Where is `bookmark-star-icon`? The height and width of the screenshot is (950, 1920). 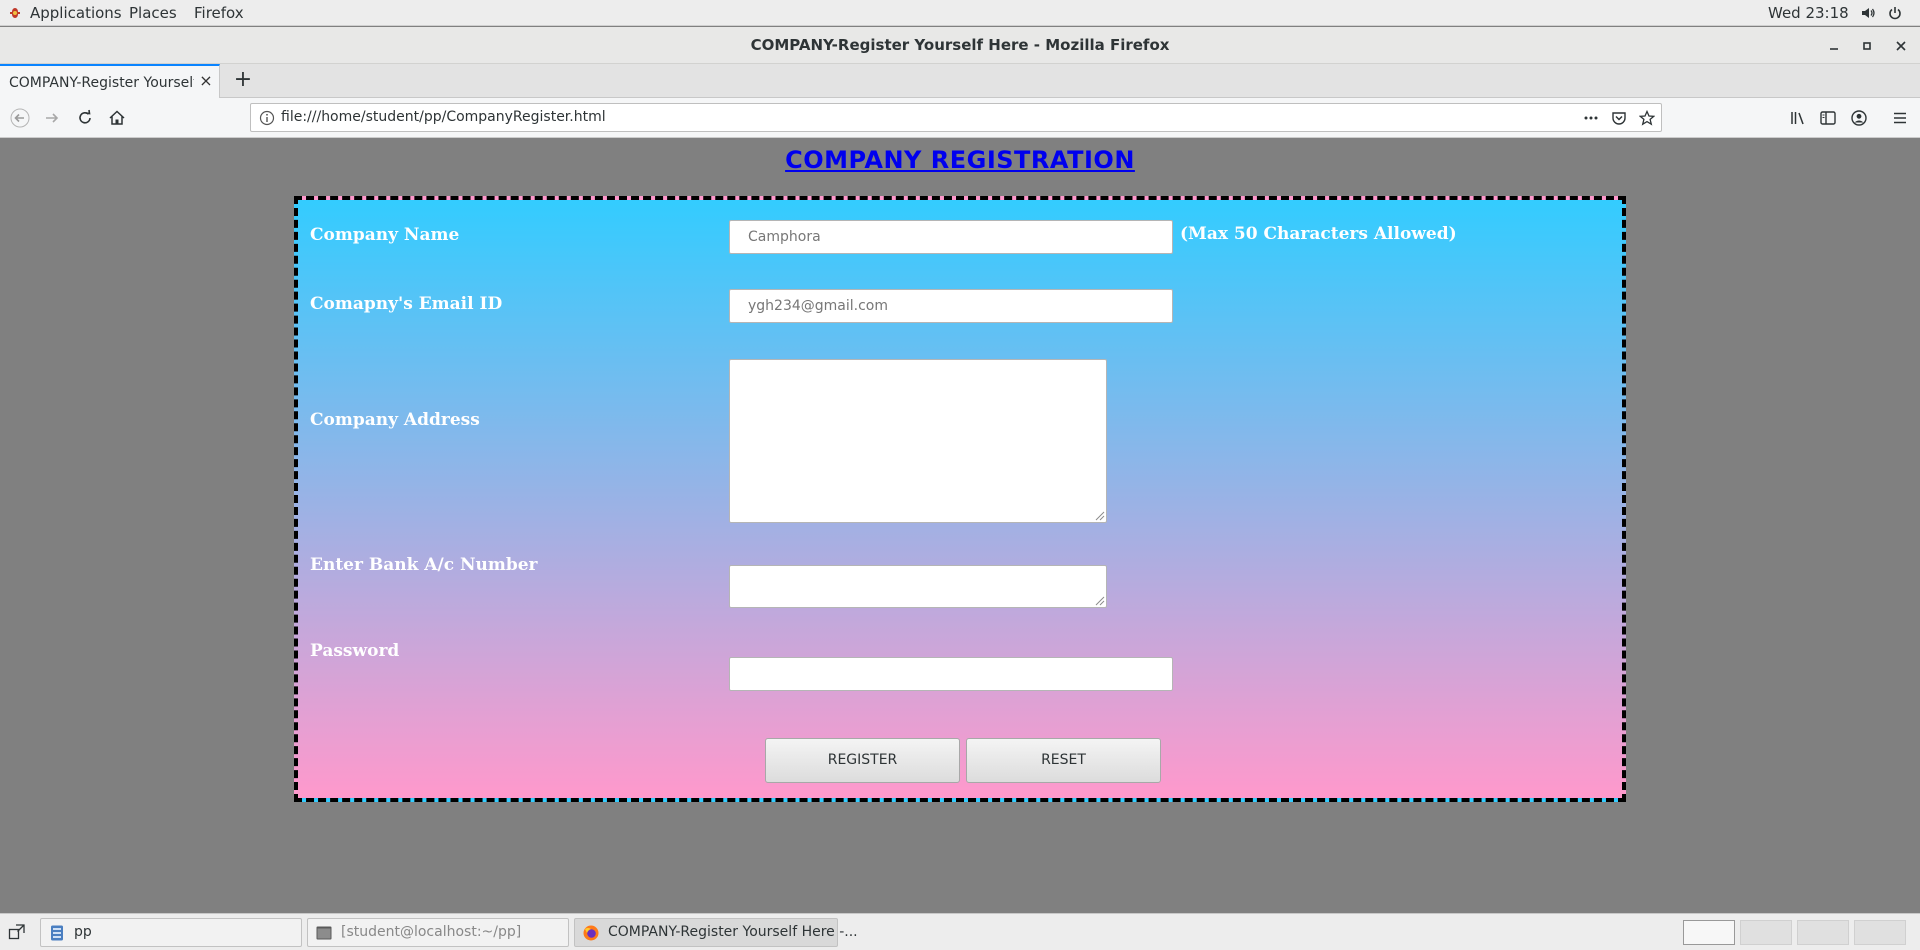
bookmark-star-icon is located at coordinates (1647, 118).